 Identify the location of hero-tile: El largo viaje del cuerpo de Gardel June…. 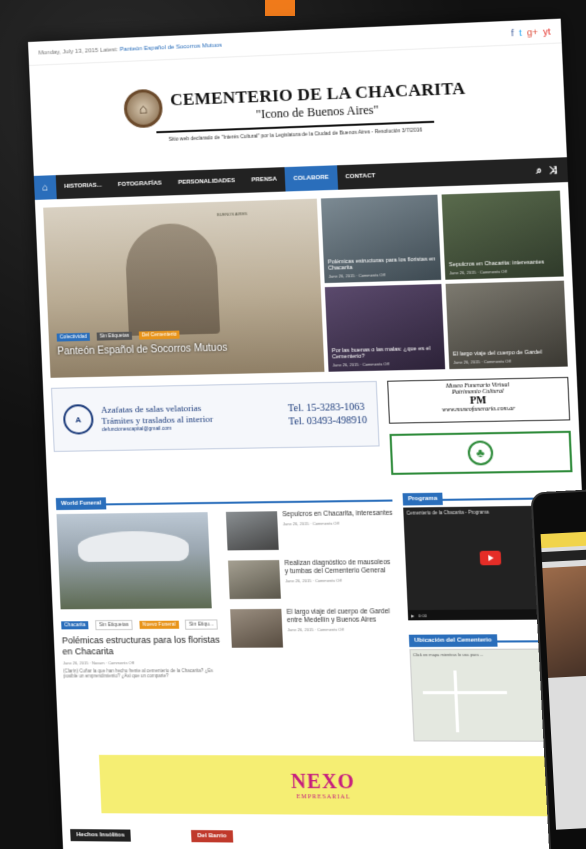
(506, 325).